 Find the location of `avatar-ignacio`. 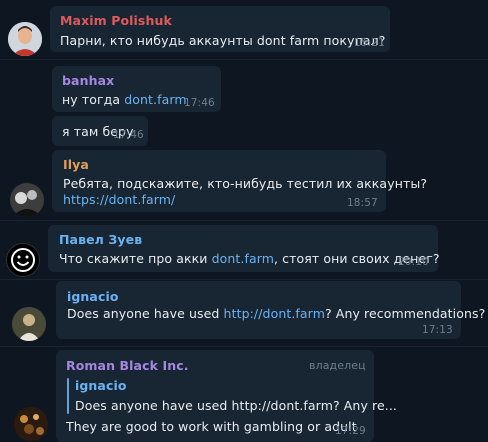

avatar-ignacio is located at coordinates (29, 324).